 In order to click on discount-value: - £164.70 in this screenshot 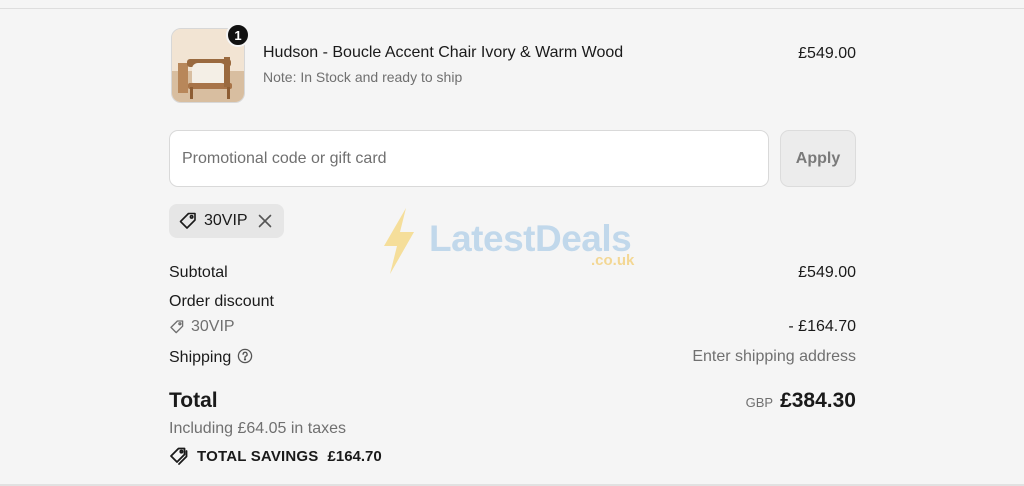, I will do `click(822, 326)`.